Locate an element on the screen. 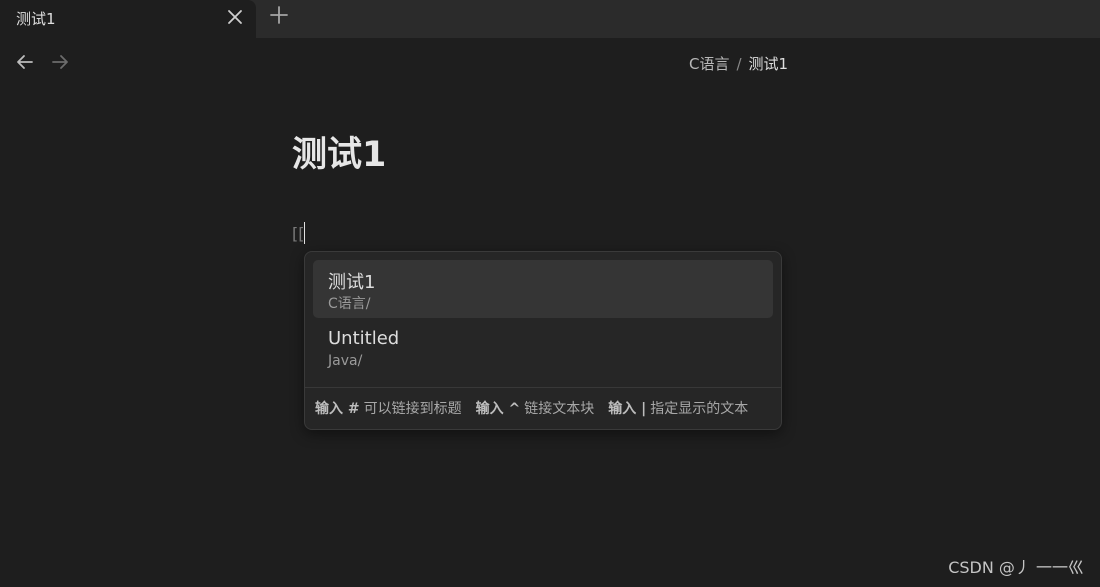 This screenshot has width=1100, height=587. page-title: 测试1 is located at coordinates (339, 151).